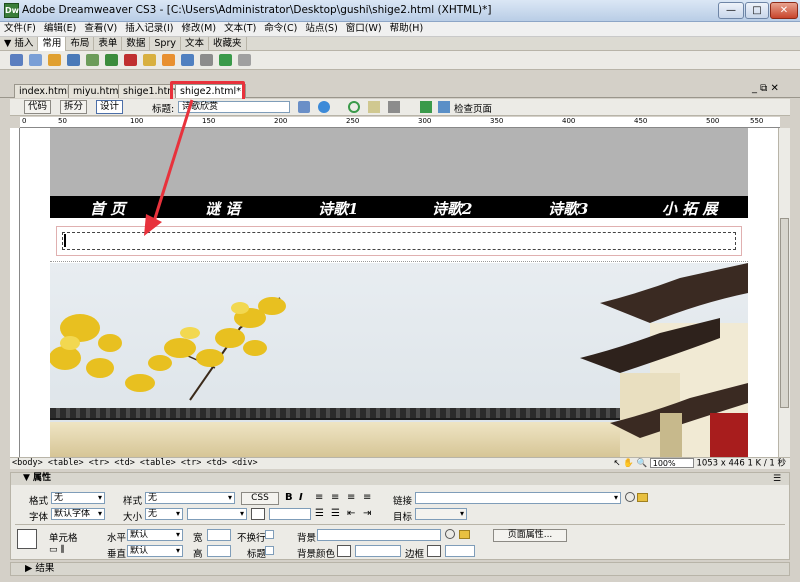 The image size is (800, 582). I want to click on named-anchor-icon, so click(54, 60).